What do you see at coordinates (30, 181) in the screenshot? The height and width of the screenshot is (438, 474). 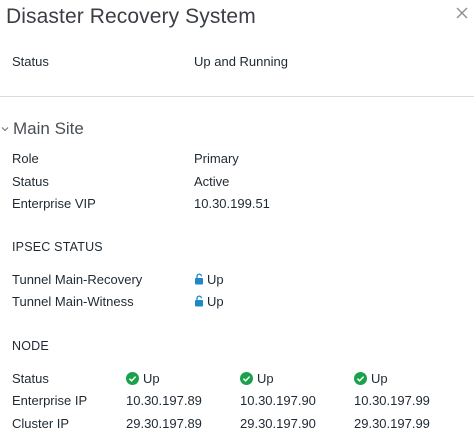 I see `site-status-label: Status` at bounding box center [30, 181].